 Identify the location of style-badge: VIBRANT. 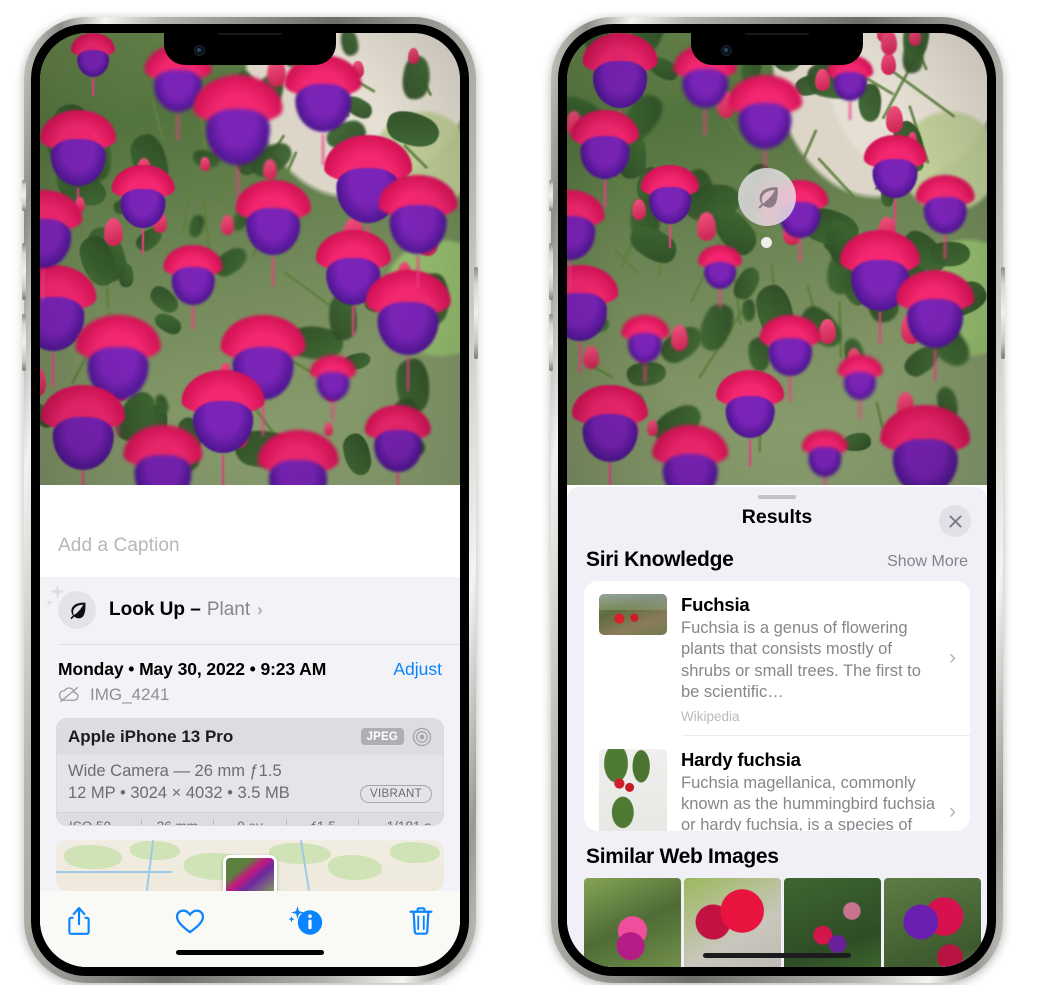
(396, 793).